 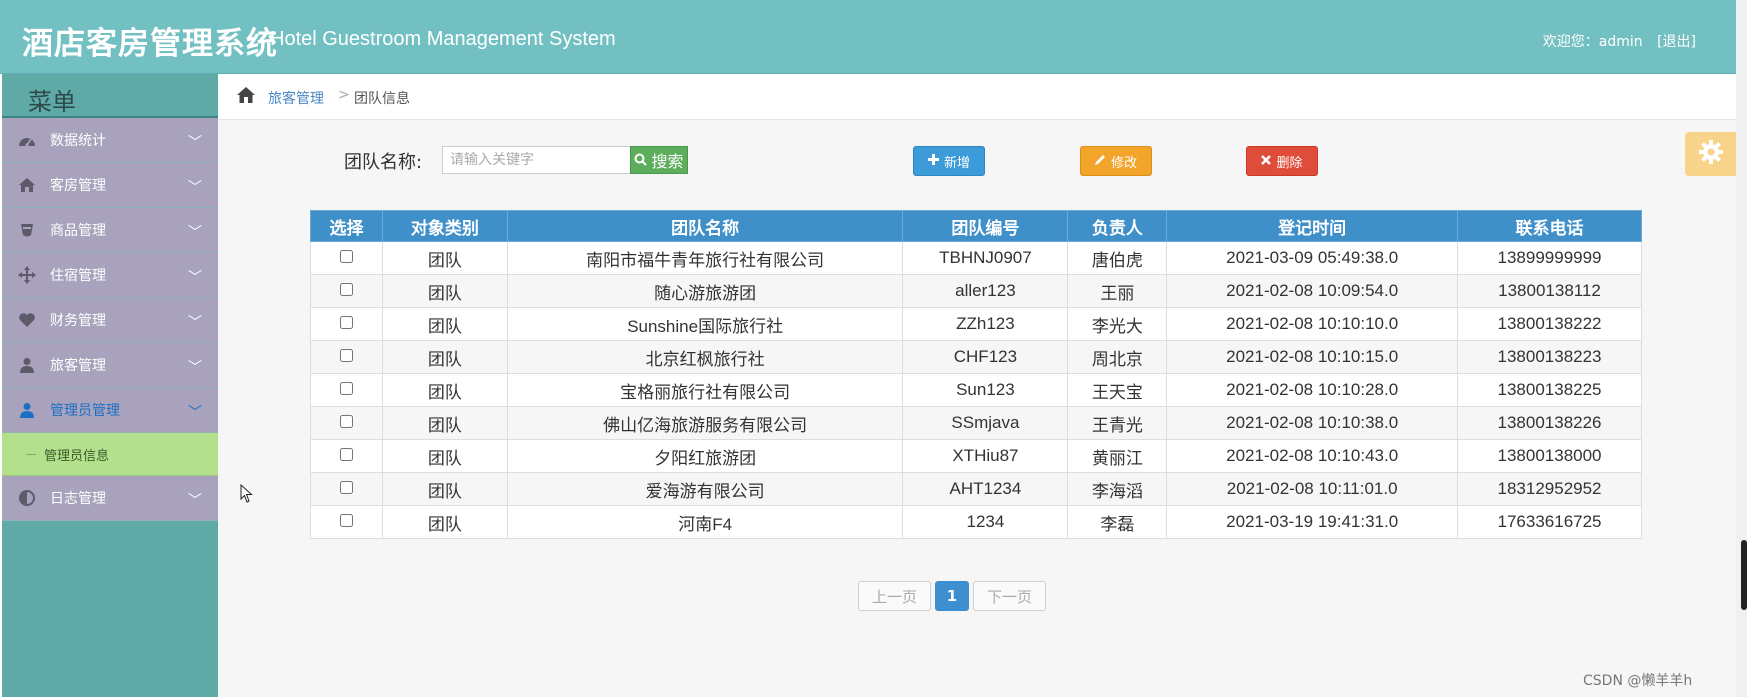 I want to click on settings-button, so click(x=1710, y=154).